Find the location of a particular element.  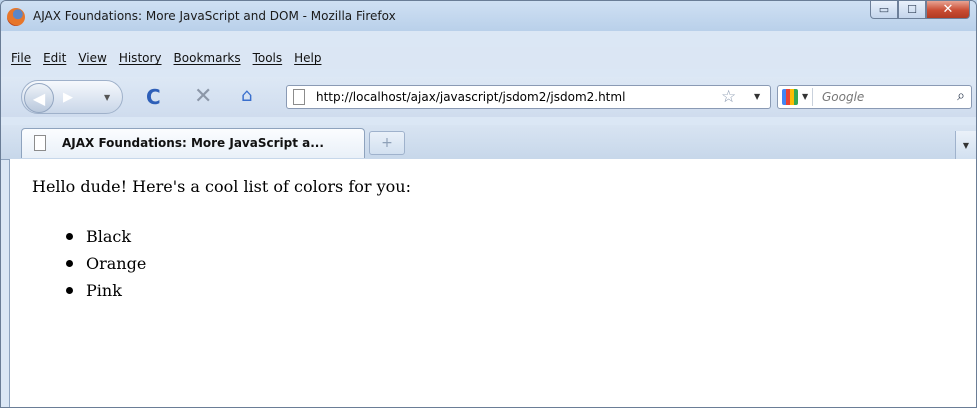

new-tab-button: + is located at coordinates (387, 143).